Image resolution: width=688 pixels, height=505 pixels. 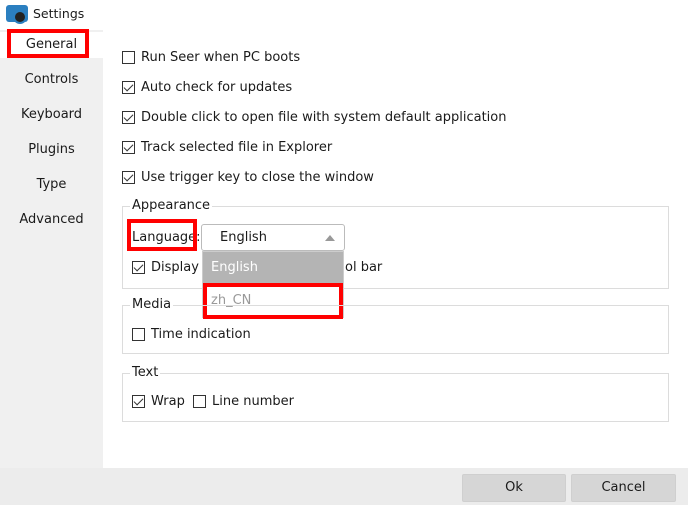 What do you see at coordinates (243, 237) in the screenshot?
I see `language-selected-value: English` at bounding box center [243, 237].